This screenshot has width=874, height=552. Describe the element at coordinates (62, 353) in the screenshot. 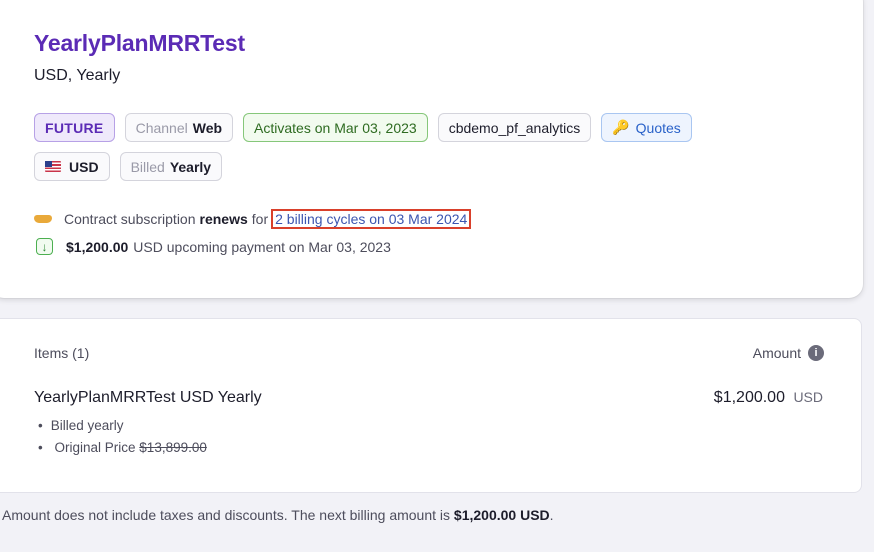

I see `items-header: Items (1)` at that location.